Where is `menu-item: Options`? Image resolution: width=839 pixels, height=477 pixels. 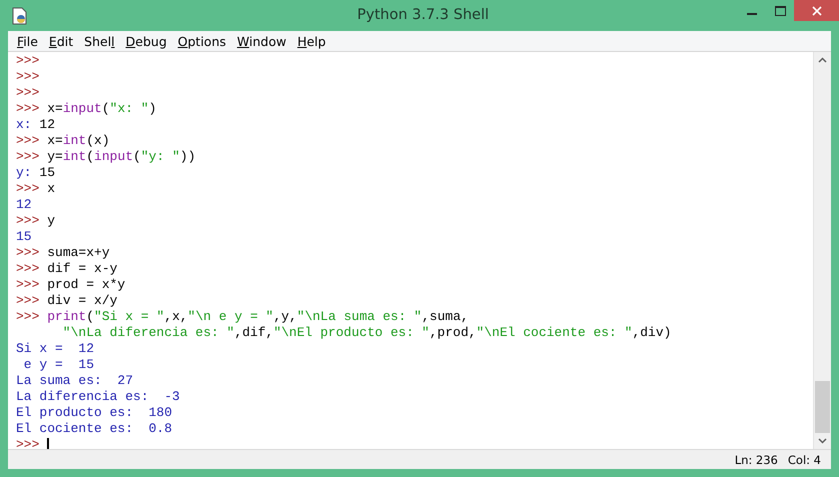
menu-item: Options is located at coordinates (203, 41).